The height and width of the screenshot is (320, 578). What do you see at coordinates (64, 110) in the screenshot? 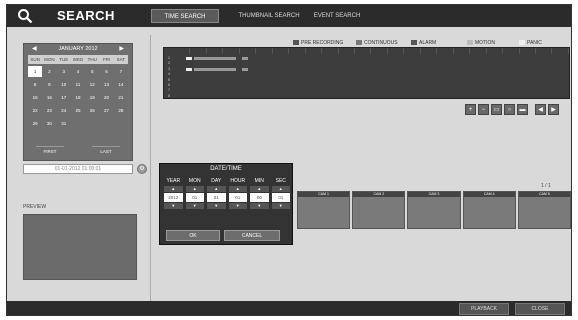
I see `calendar-day: 24` at bounding box center [64, 110].